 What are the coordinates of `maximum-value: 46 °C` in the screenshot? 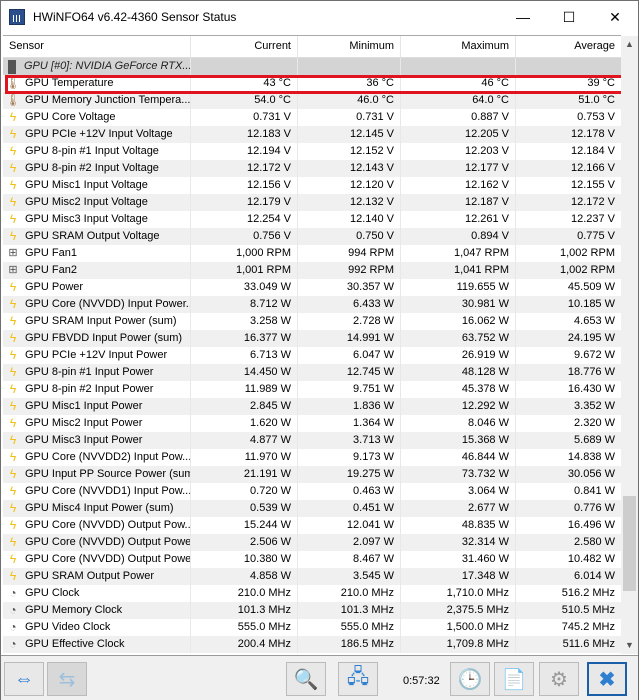 It's located at (458, 83).